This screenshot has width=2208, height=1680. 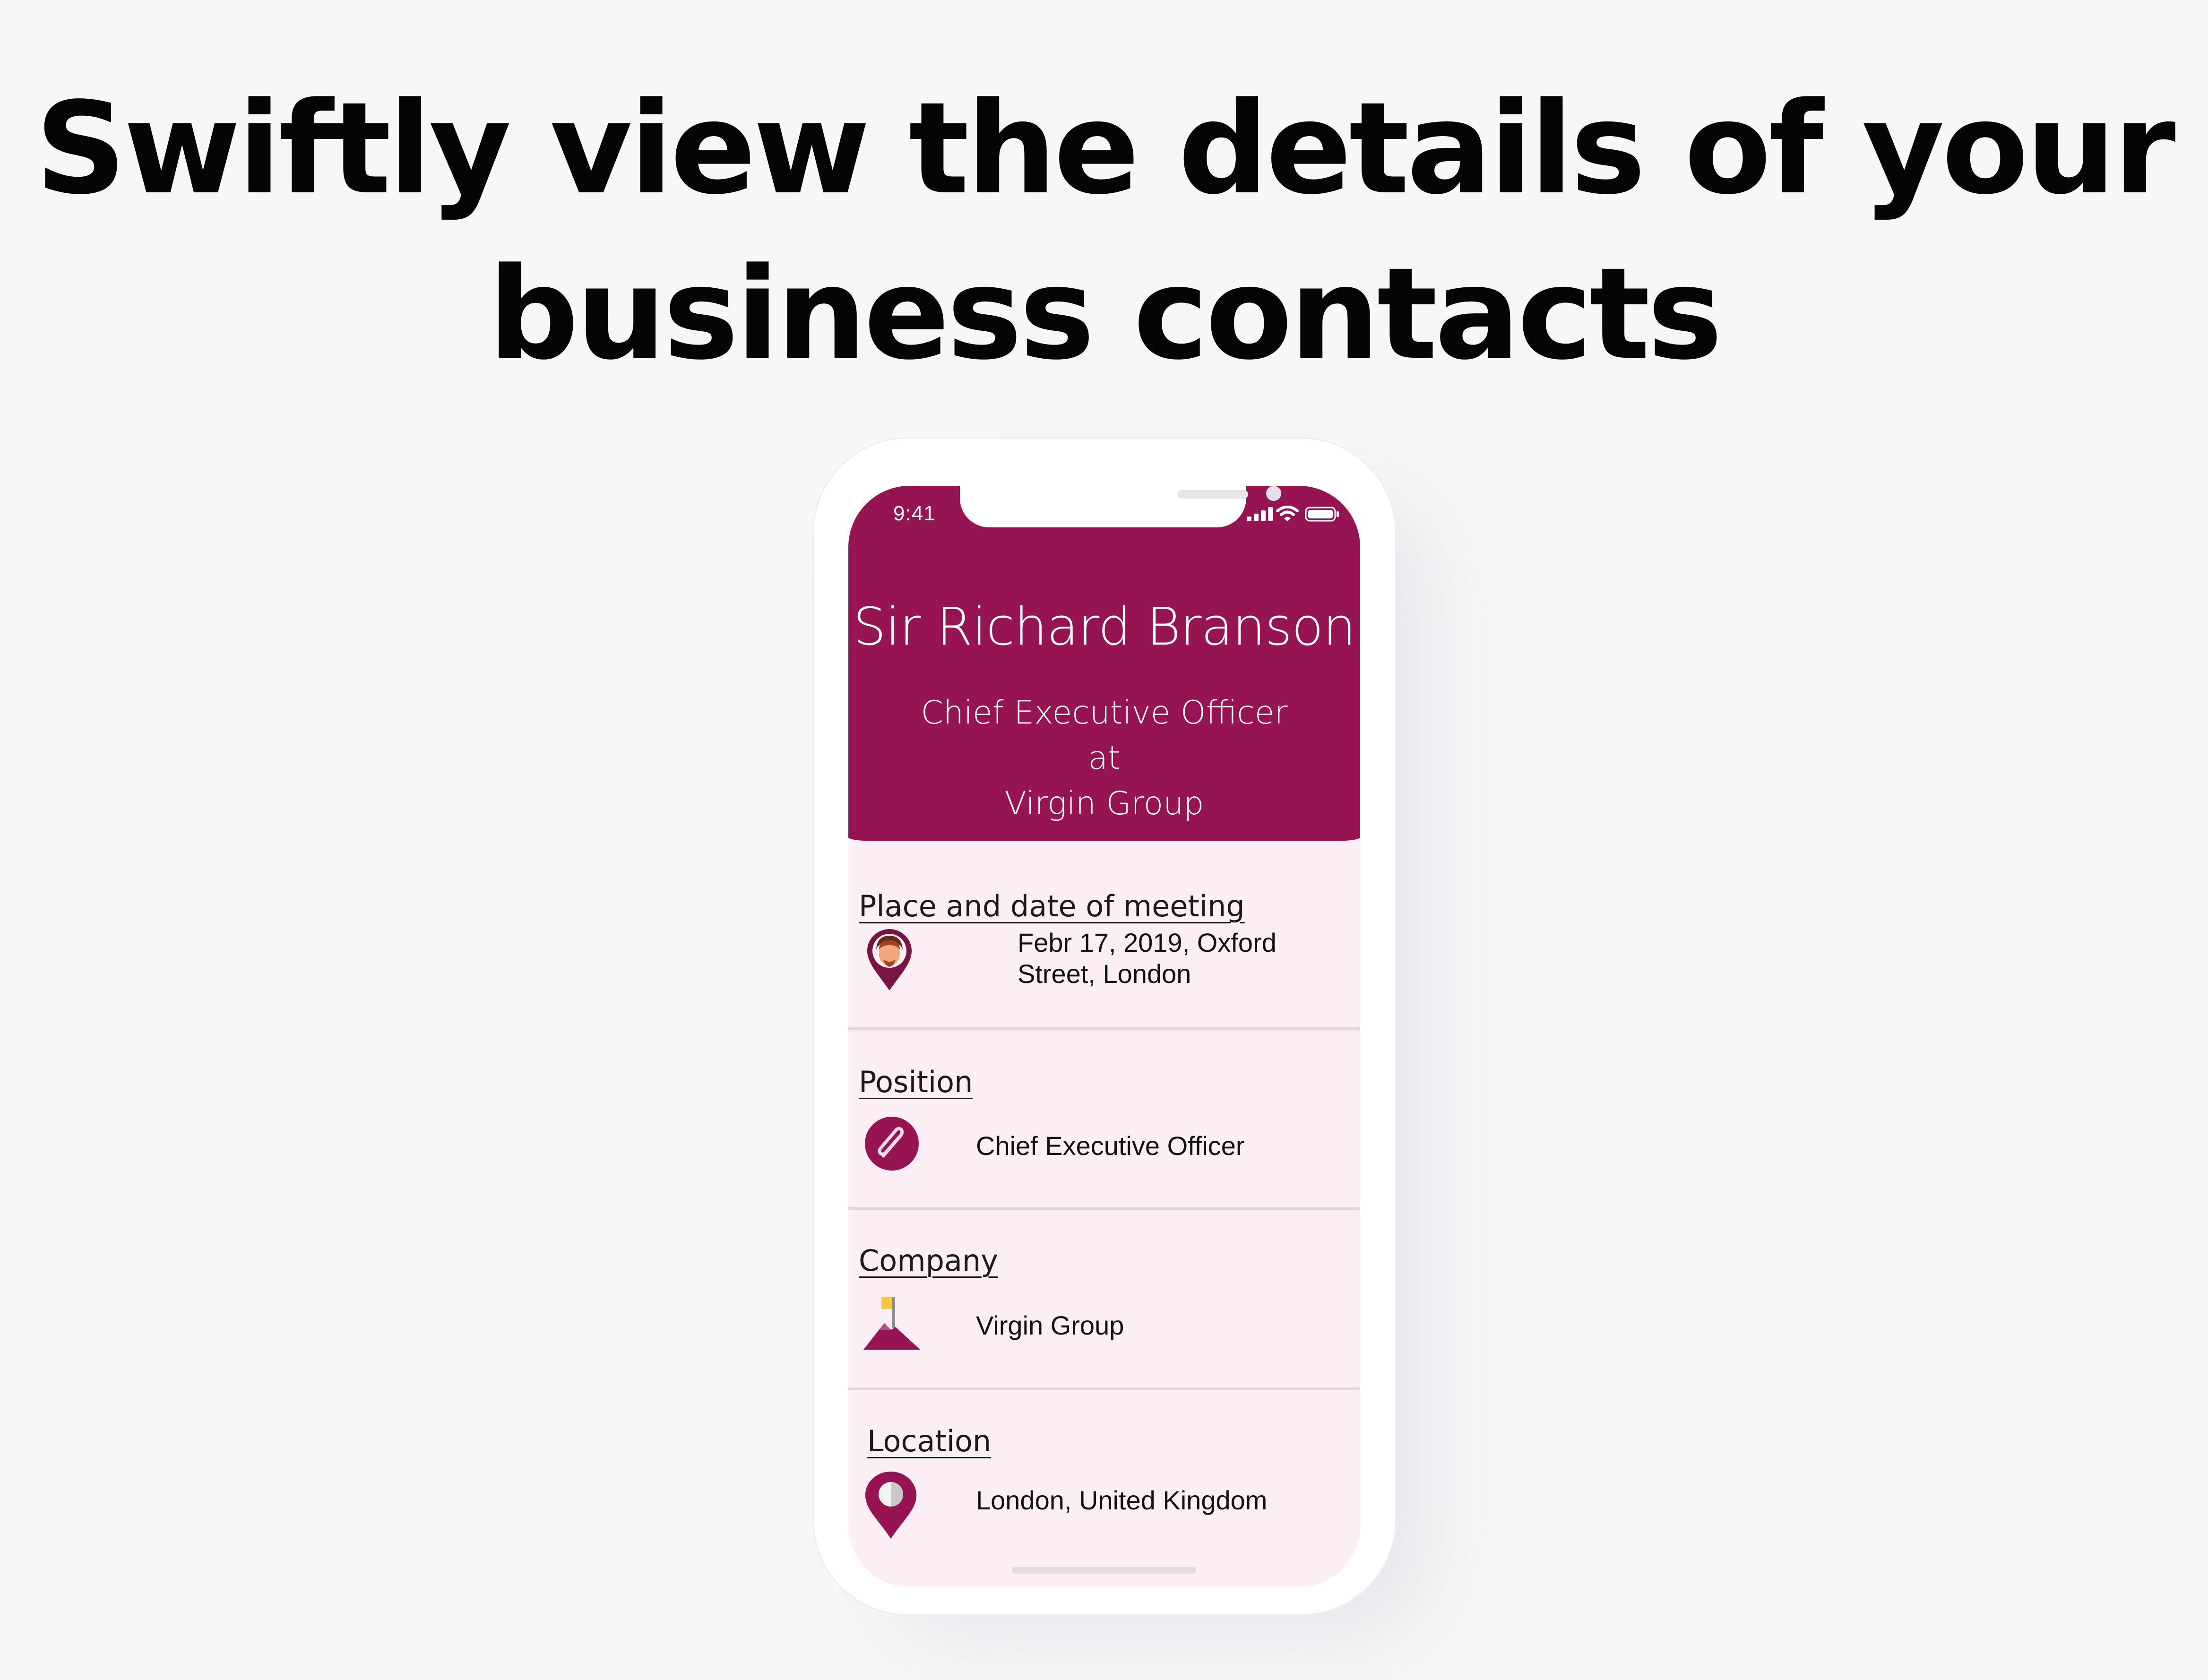 What do you see at coordinates (1322, 514) in the screenshot?
I see `battery-icon` at bounding box center [1322, 514].